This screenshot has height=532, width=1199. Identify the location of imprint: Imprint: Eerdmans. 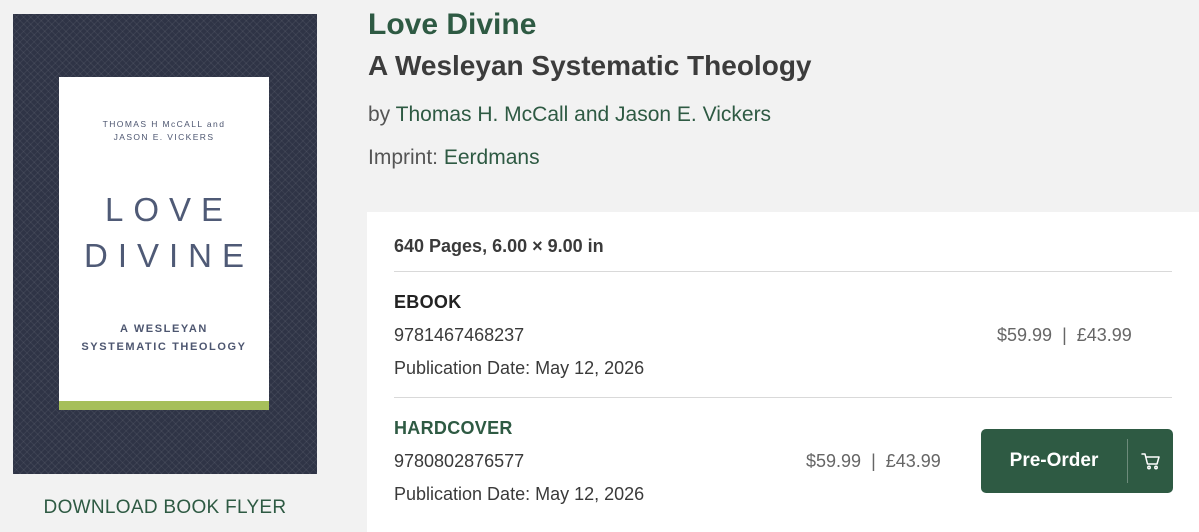
(454, 158).